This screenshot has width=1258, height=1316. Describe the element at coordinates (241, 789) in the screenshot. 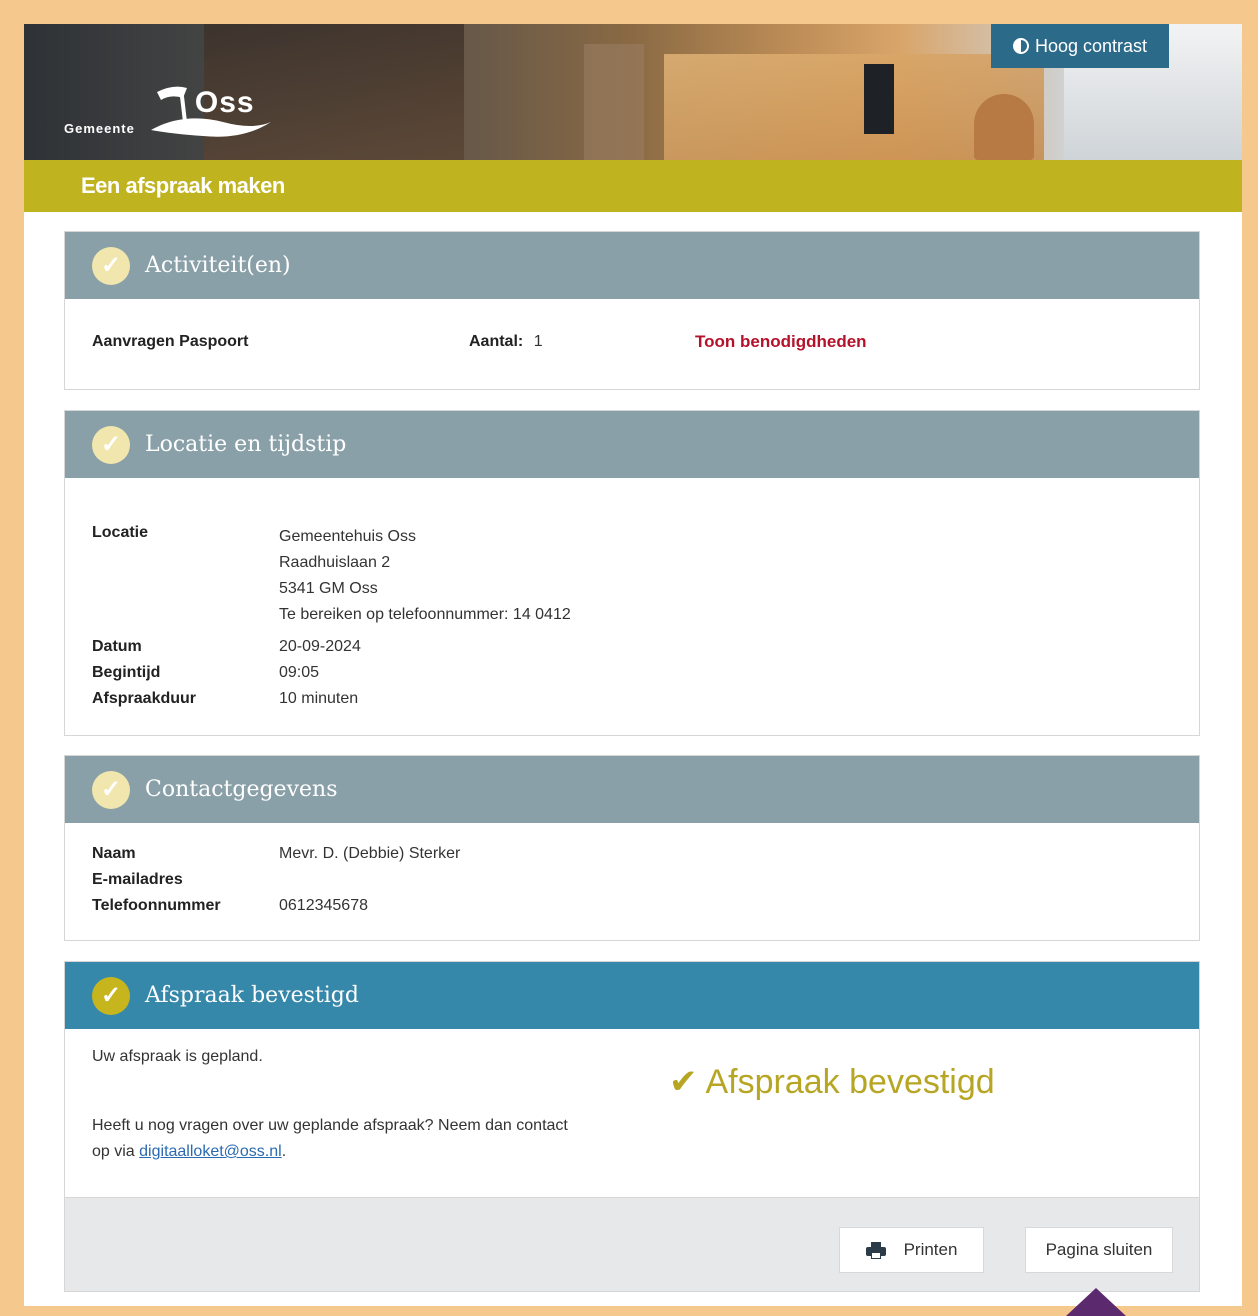

I see `contact-title: Contactgegevens` at that location.